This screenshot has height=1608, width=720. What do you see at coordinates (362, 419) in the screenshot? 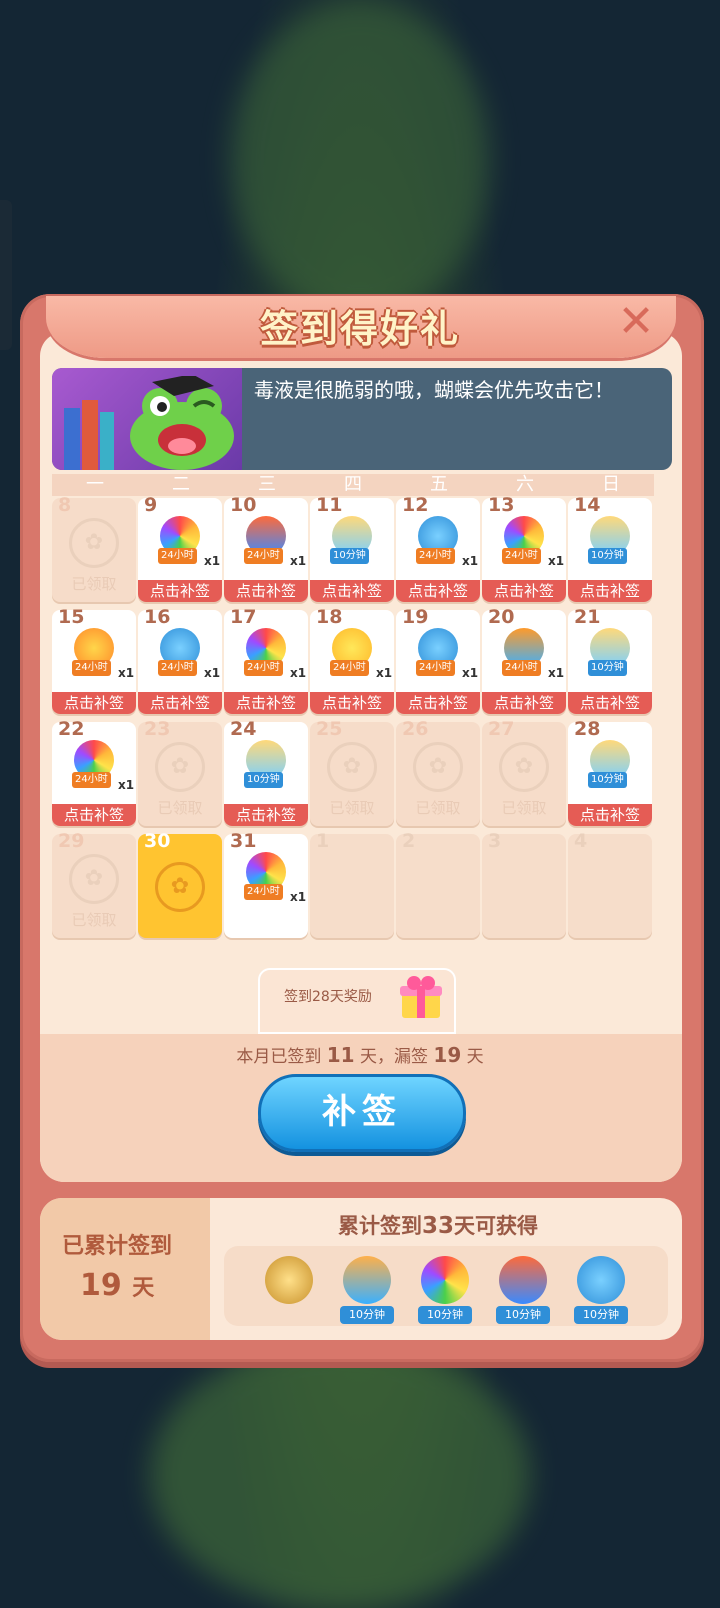
I see `tip-banner: 毒液是很脆弱的哦，蝴蝶会优先攻击它！` at bounding box center [362, 419].